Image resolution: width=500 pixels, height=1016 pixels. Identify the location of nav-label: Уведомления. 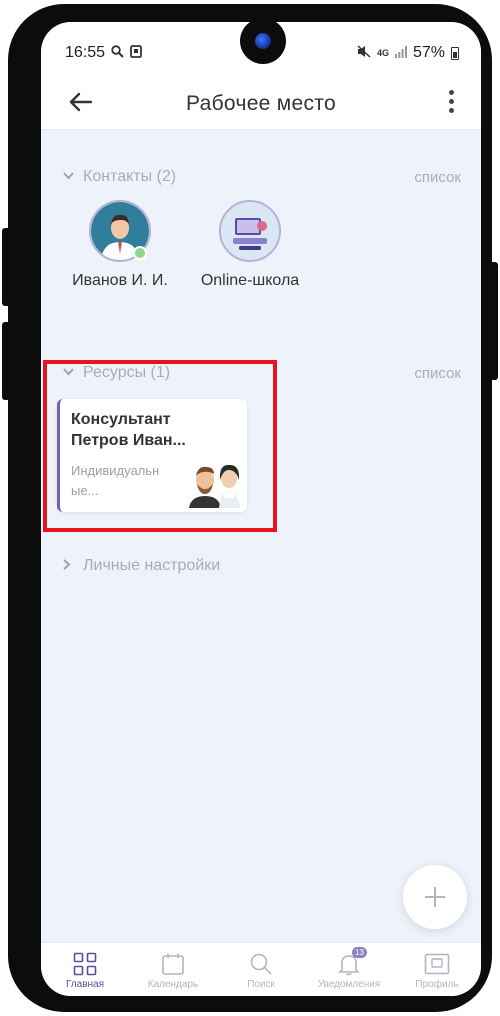
(349, 984).